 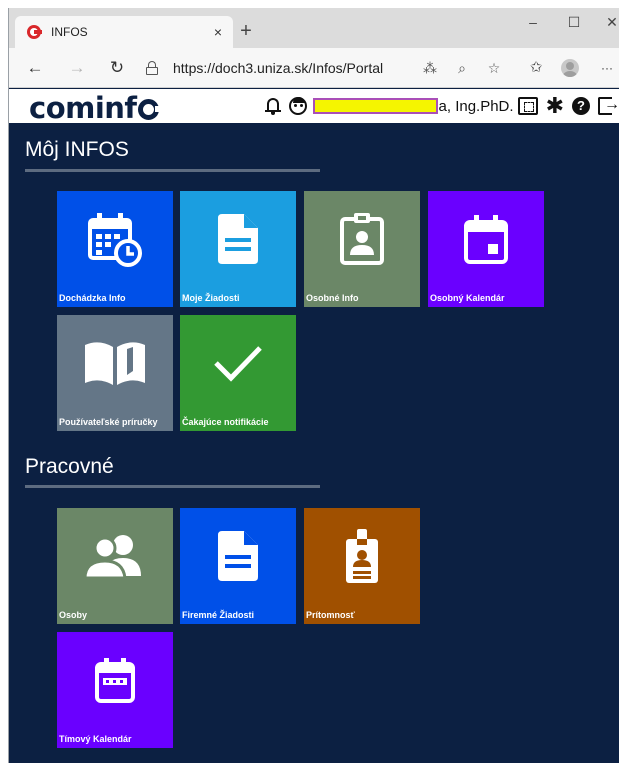 I want to click on cominfo-logo: cominf, so click(x=94, y=108).